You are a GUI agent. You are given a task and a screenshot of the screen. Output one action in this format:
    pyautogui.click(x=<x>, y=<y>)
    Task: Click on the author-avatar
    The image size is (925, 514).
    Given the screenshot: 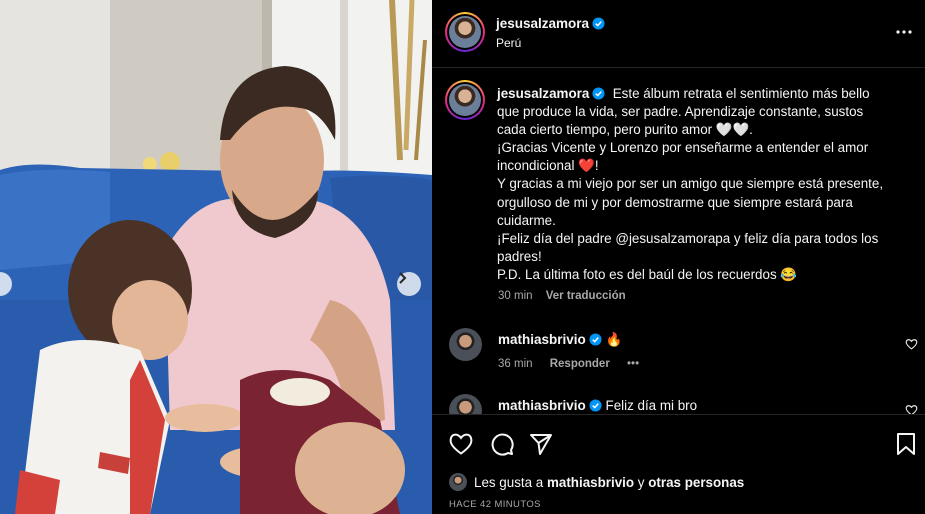 What is the action you would take?
    pyautogui.click(x=465, y=32)
    